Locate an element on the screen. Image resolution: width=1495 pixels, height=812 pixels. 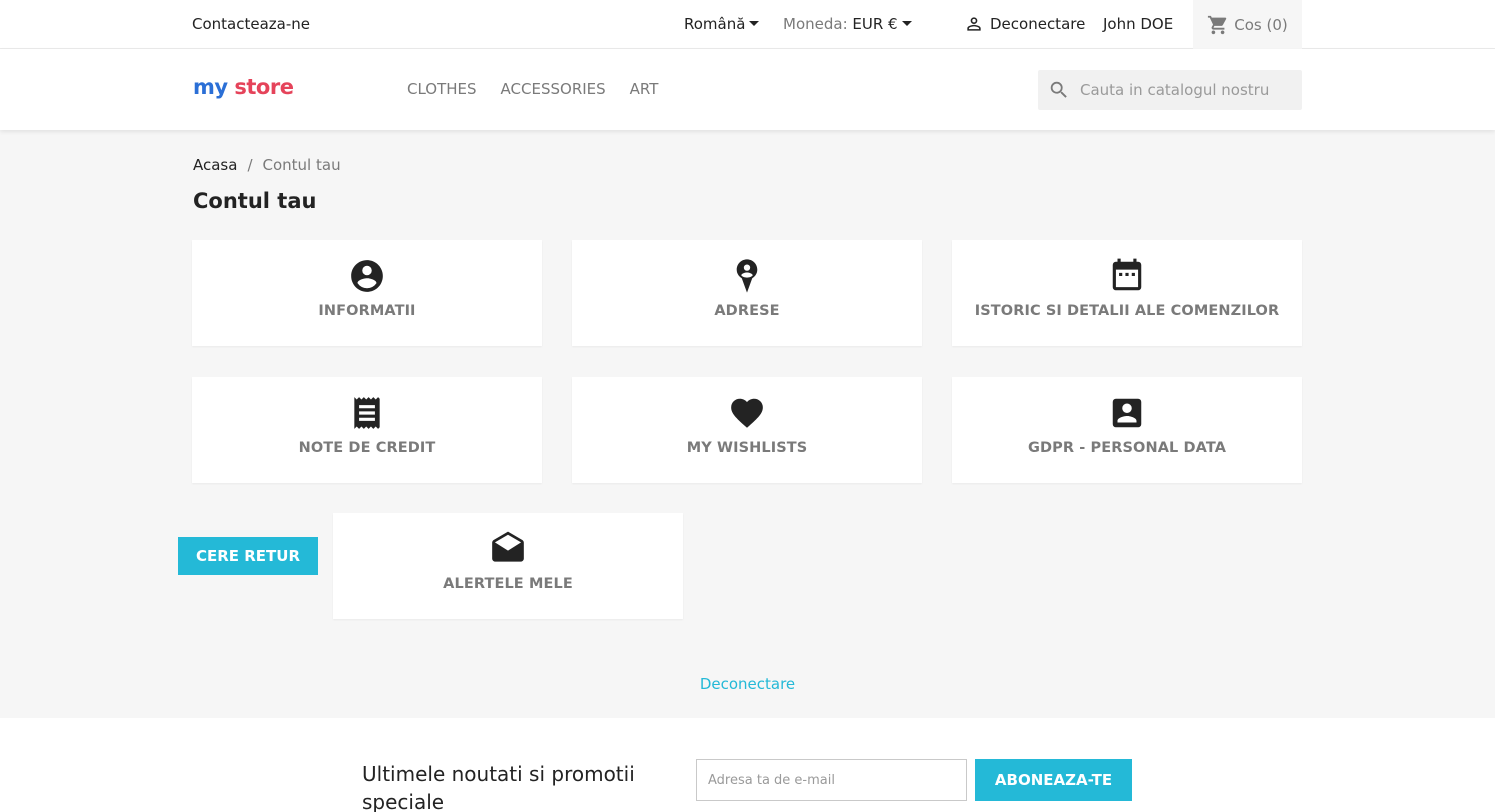
currency-label: Moneda: is located at coordinates (815, 24).